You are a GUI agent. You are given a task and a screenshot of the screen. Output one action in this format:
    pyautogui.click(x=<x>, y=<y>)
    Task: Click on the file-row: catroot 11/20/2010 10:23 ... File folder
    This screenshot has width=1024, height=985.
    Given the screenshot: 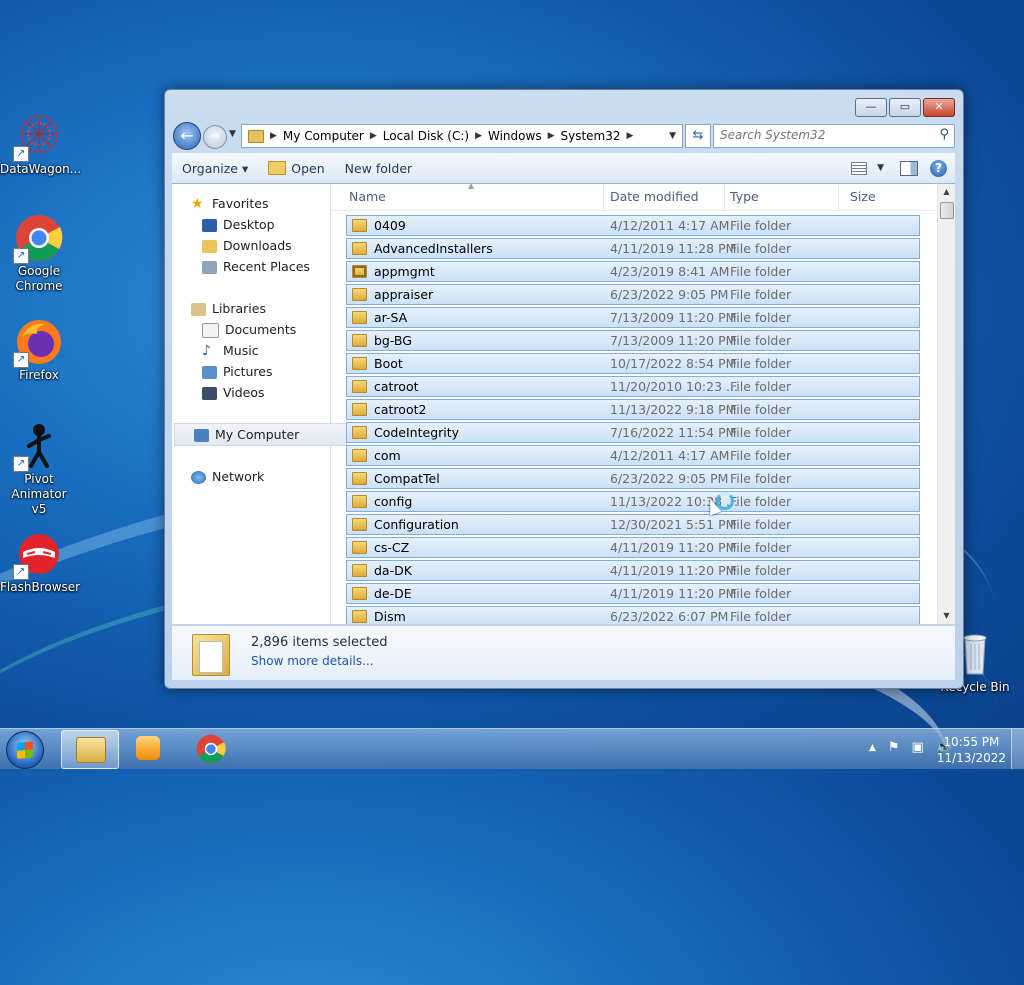 What is the action you would take?
    pyautogui.click(x=633, y=386)
    